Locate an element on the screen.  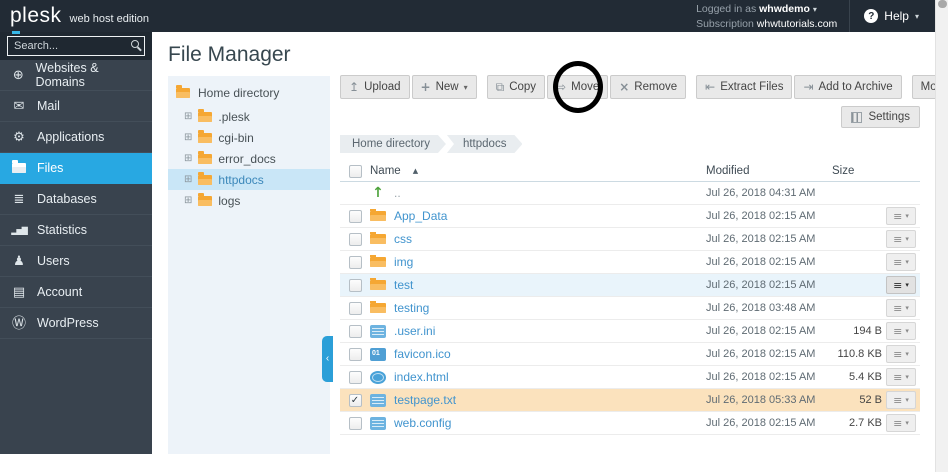
remove-button: Remove is located at coordinates (648, 87).